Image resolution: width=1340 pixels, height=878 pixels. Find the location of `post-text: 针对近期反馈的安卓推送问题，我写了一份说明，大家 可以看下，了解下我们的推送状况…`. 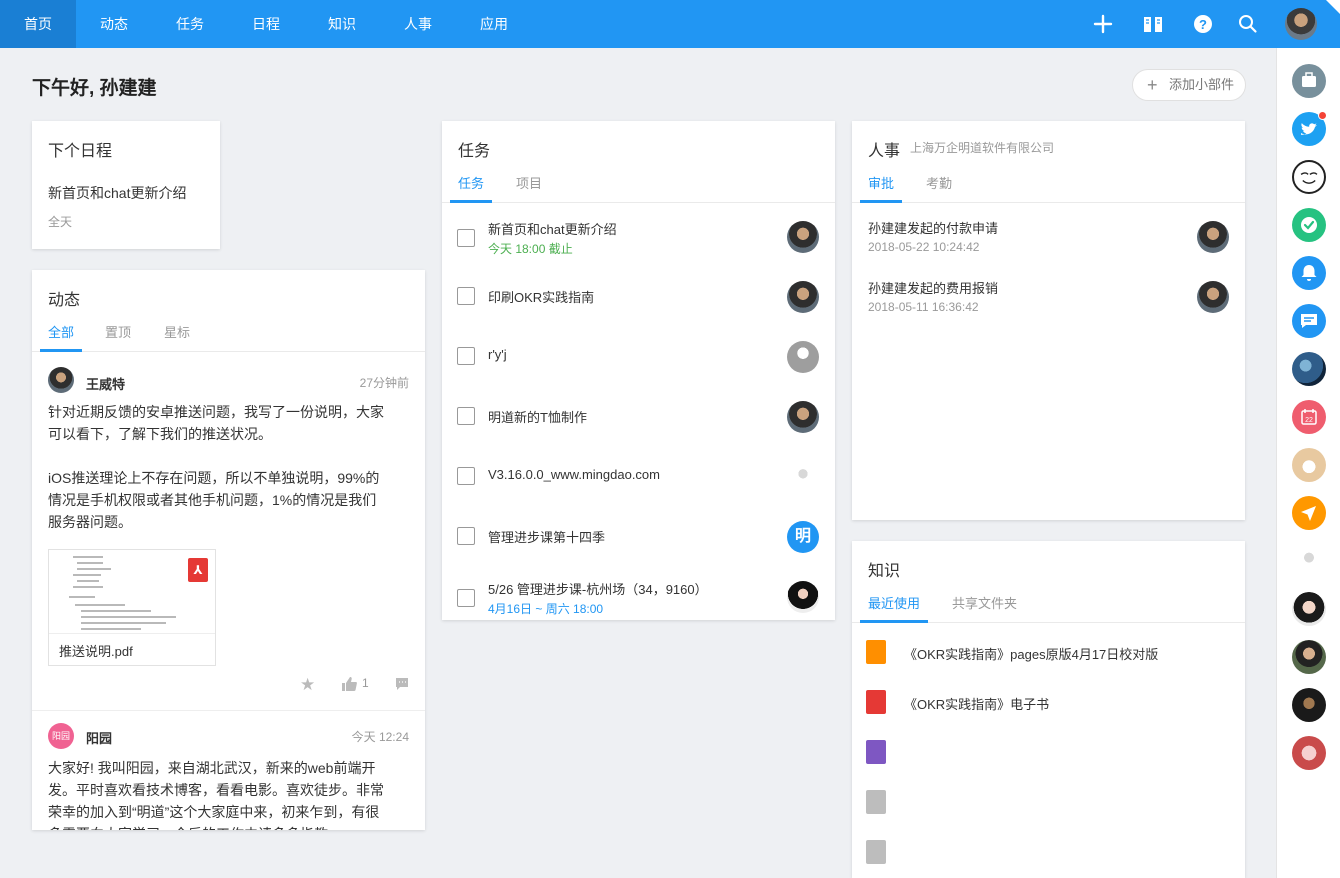

post-text: 针对近期反馈的安卓推送问题，我写了一份说明，大家 可以看下，了解下我们的推送状况… is located at coordinates (216, 467).